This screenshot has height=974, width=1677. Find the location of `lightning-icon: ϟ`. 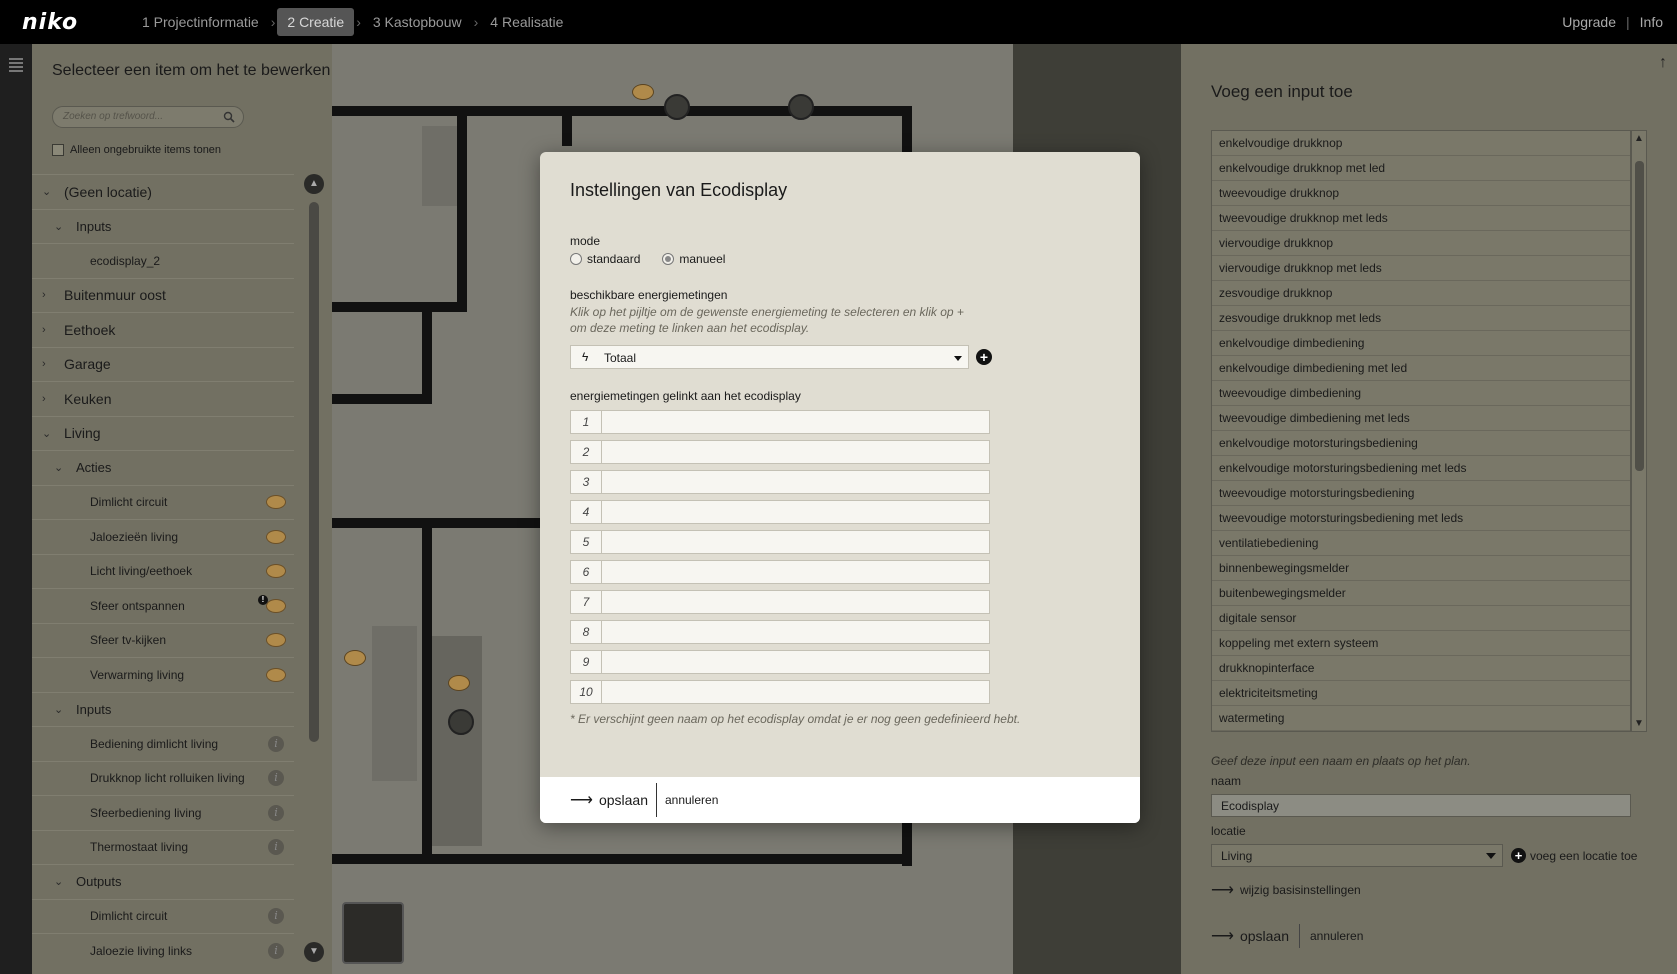

lightning-icon: ϟ is located at coordinates (585, 357).